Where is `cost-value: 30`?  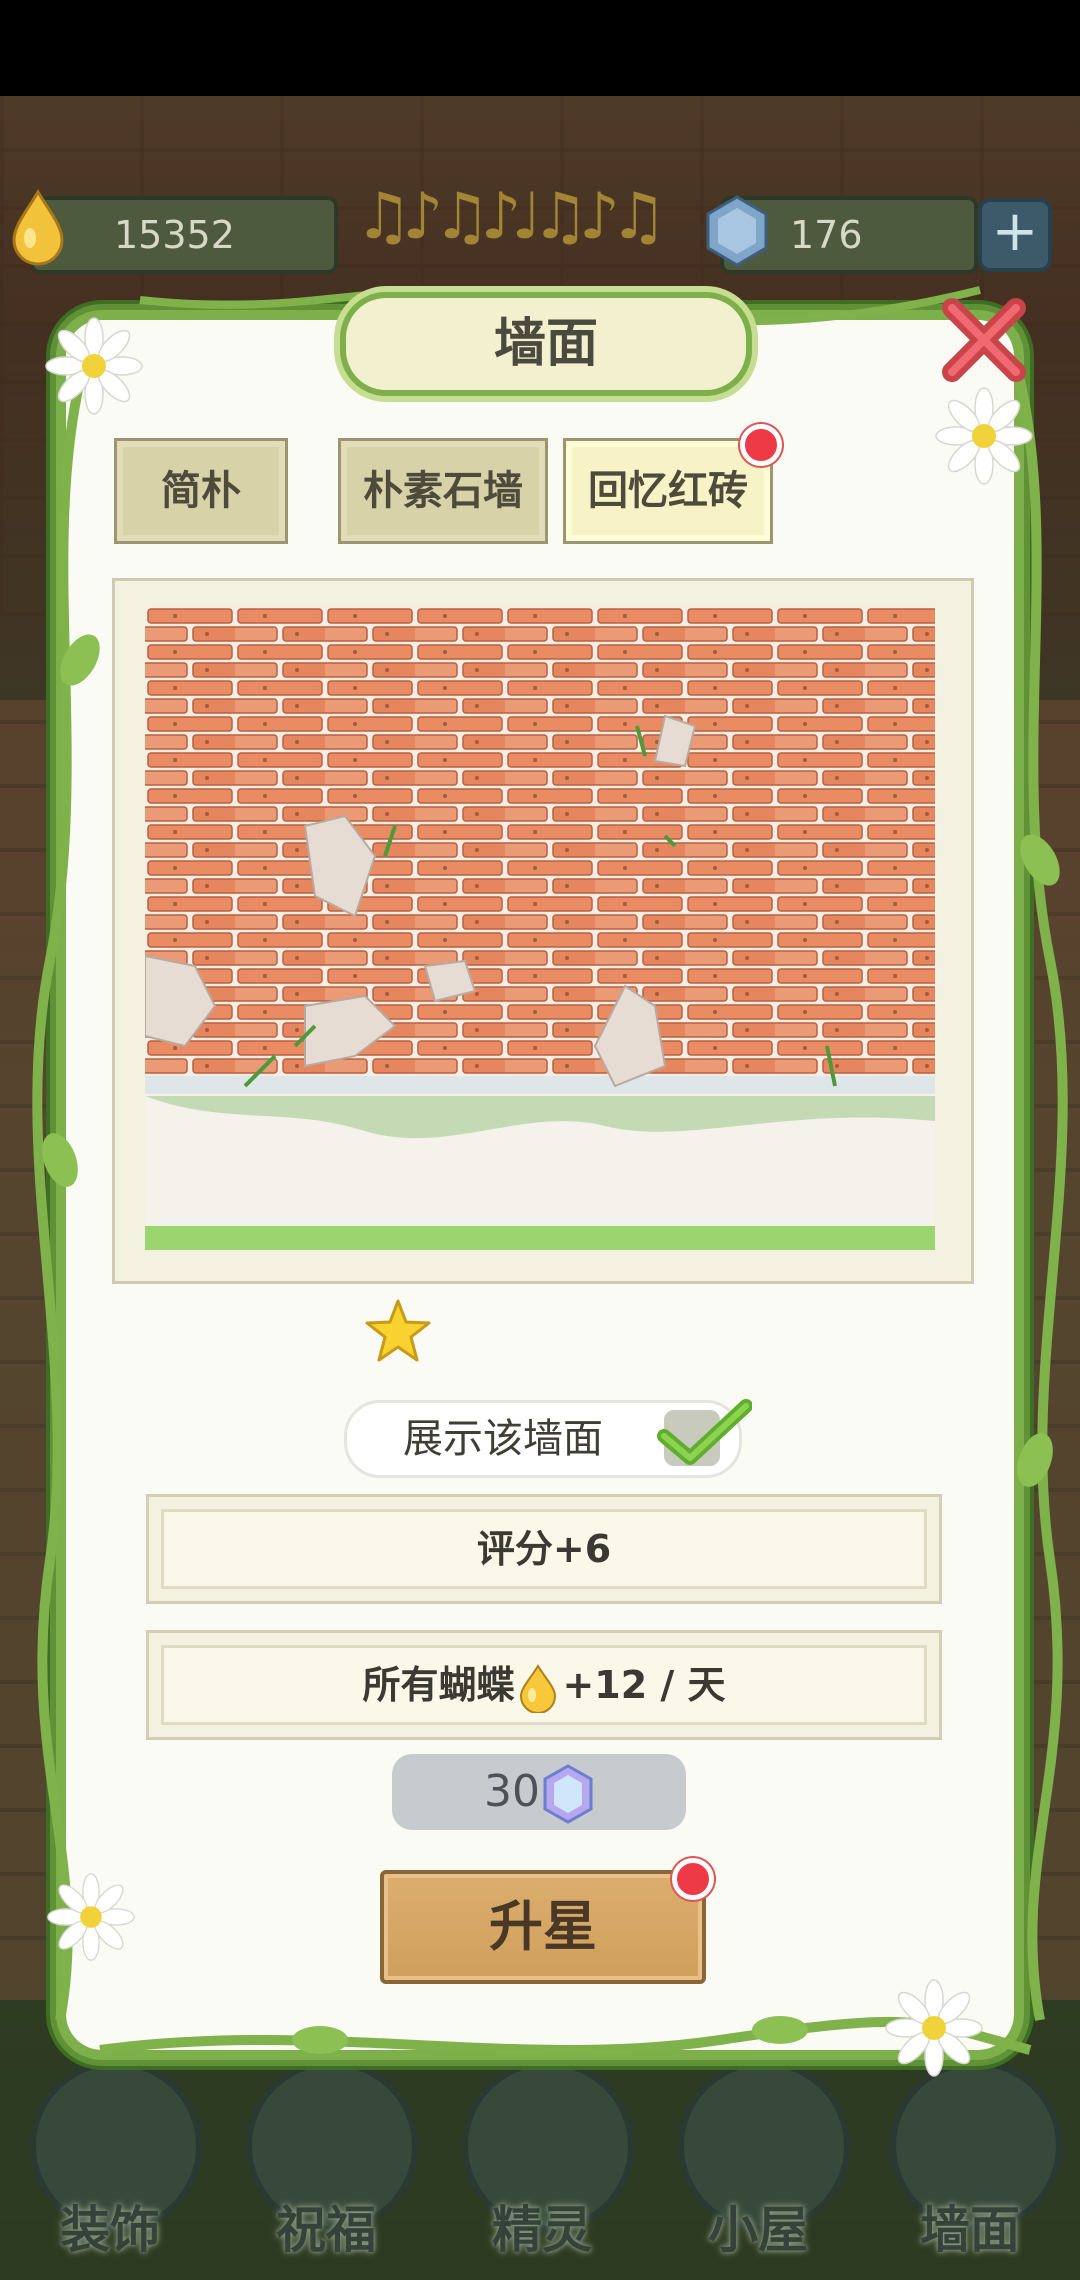 cost-value: 30 is located at coordinates (512, 1791).